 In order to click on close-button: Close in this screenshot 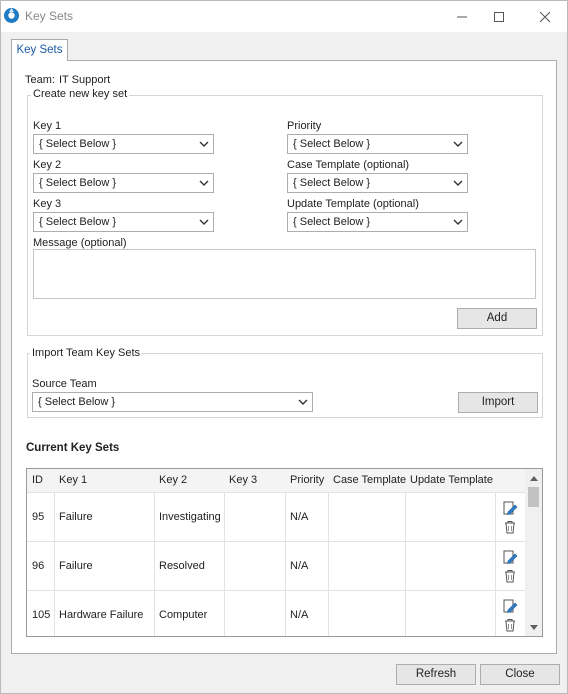, I will do `click(520, 674)`.